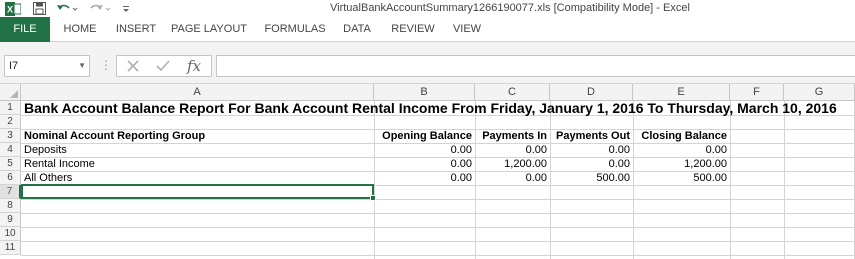  I want to click on row-header-7: 7, so click(10, 192).